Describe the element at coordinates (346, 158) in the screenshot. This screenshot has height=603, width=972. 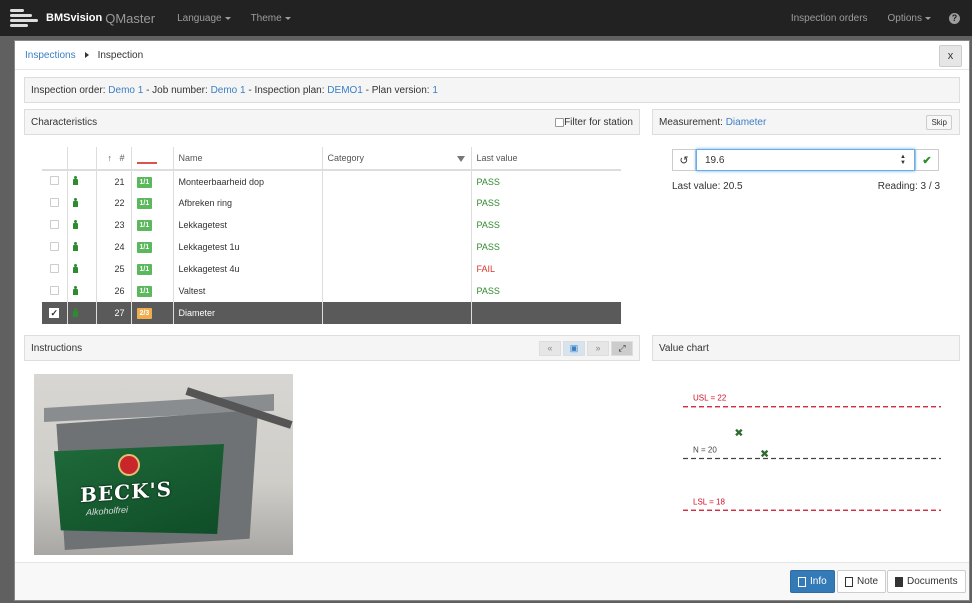
I see `col-category-label: Category` at that location.